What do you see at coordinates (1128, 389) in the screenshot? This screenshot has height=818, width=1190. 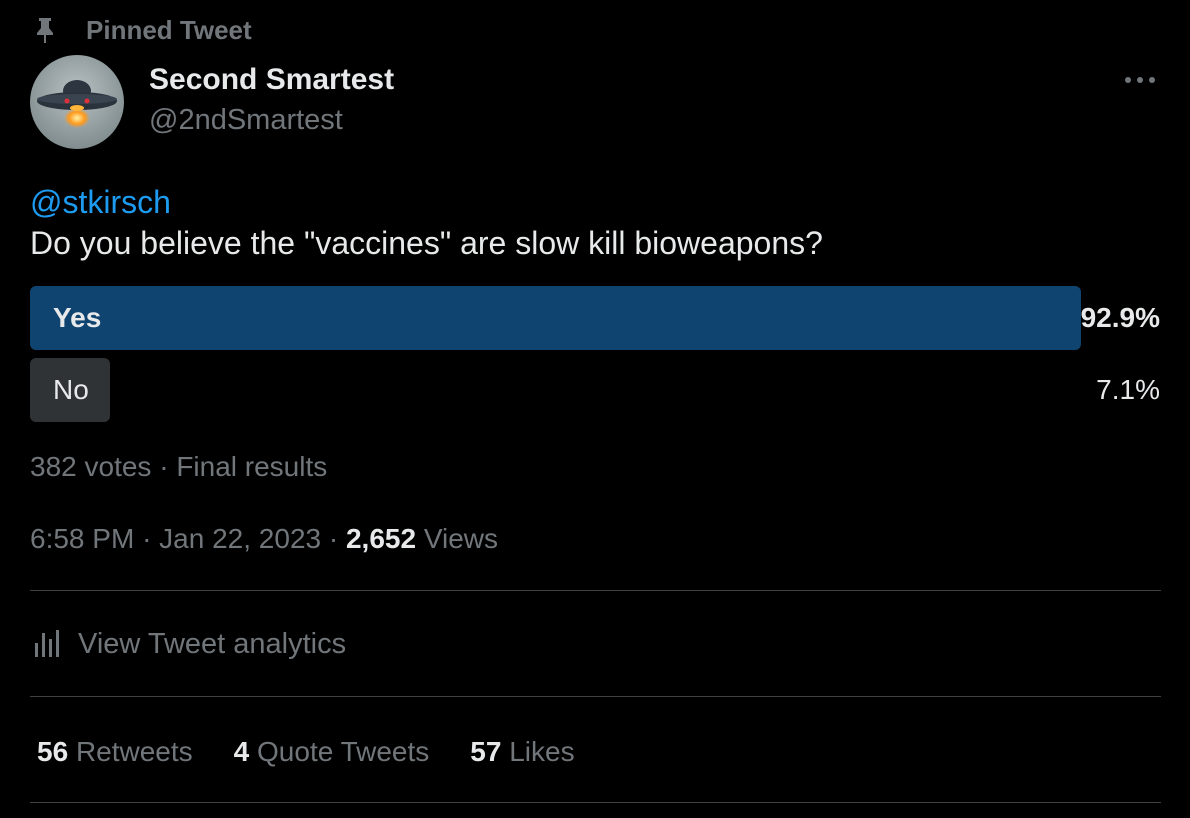 I see `poll-option-percent-no: 7.1%` at bounding box center [1128, 389].